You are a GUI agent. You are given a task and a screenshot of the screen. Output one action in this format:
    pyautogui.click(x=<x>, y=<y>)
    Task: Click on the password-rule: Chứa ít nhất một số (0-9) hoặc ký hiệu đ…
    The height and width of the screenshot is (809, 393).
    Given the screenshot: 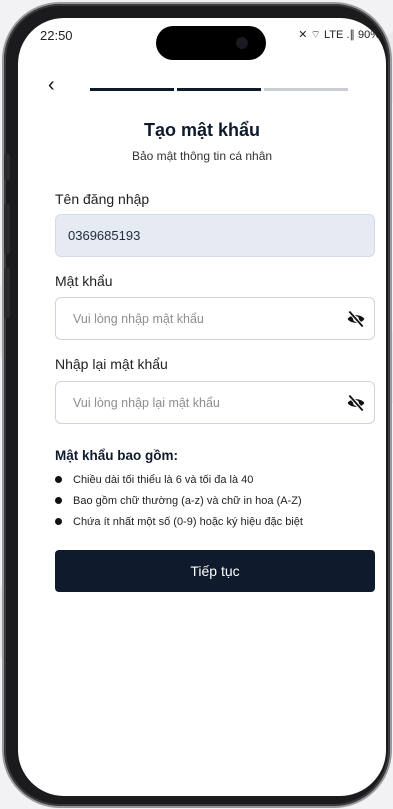 What is the action you would take?
    pyautogui.click(x=179, y=522)
    